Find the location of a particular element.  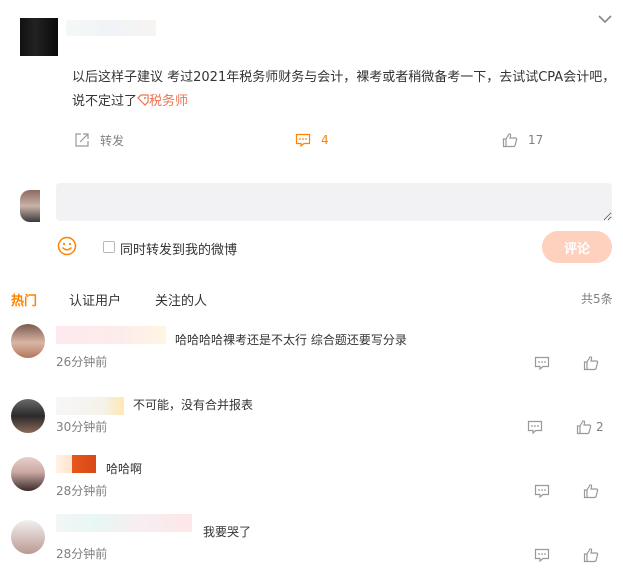

emoji-icon is located at coordinates (67, 246).